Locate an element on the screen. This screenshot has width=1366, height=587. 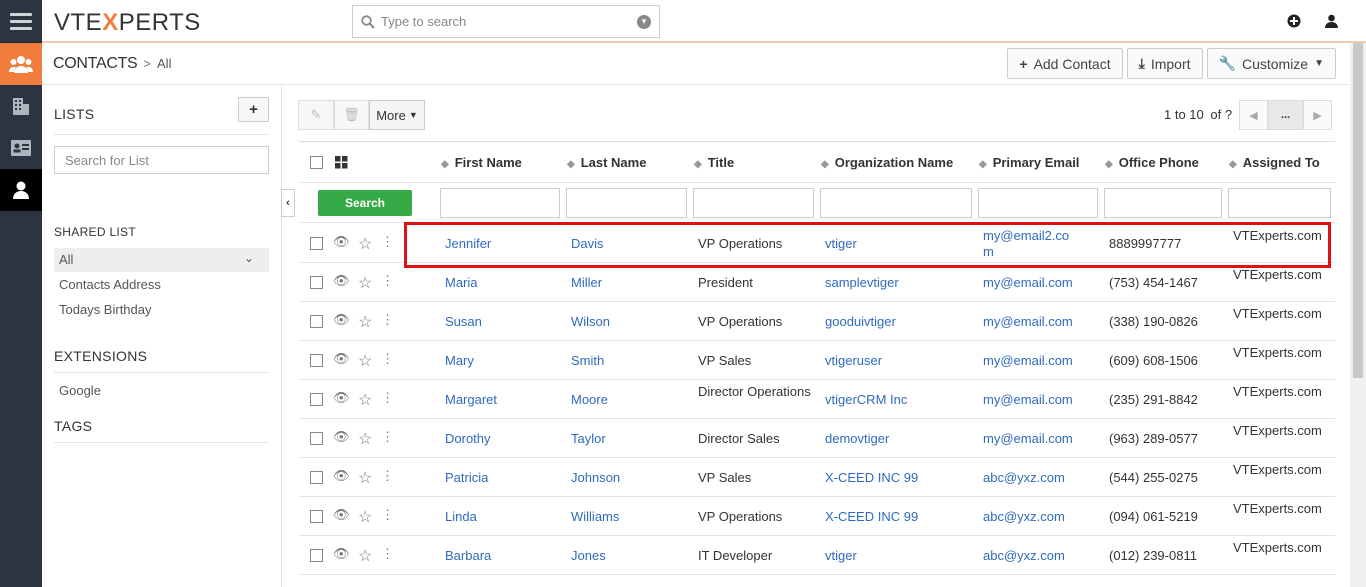
filter-last-name-input is located at coordinates (626, 203).